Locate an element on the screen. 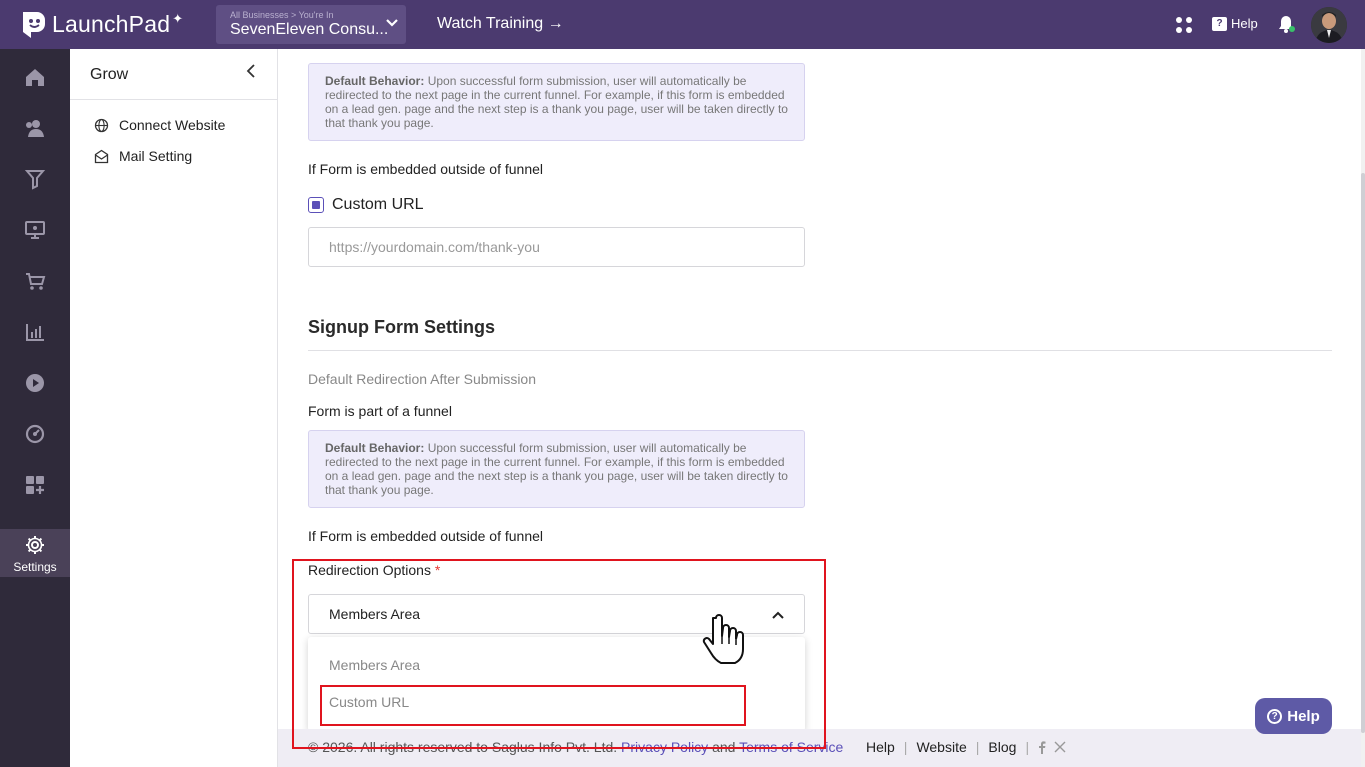 This screenshot has width=1365, height=767. notification-bell-icon is located at coordinates (1286, 24).